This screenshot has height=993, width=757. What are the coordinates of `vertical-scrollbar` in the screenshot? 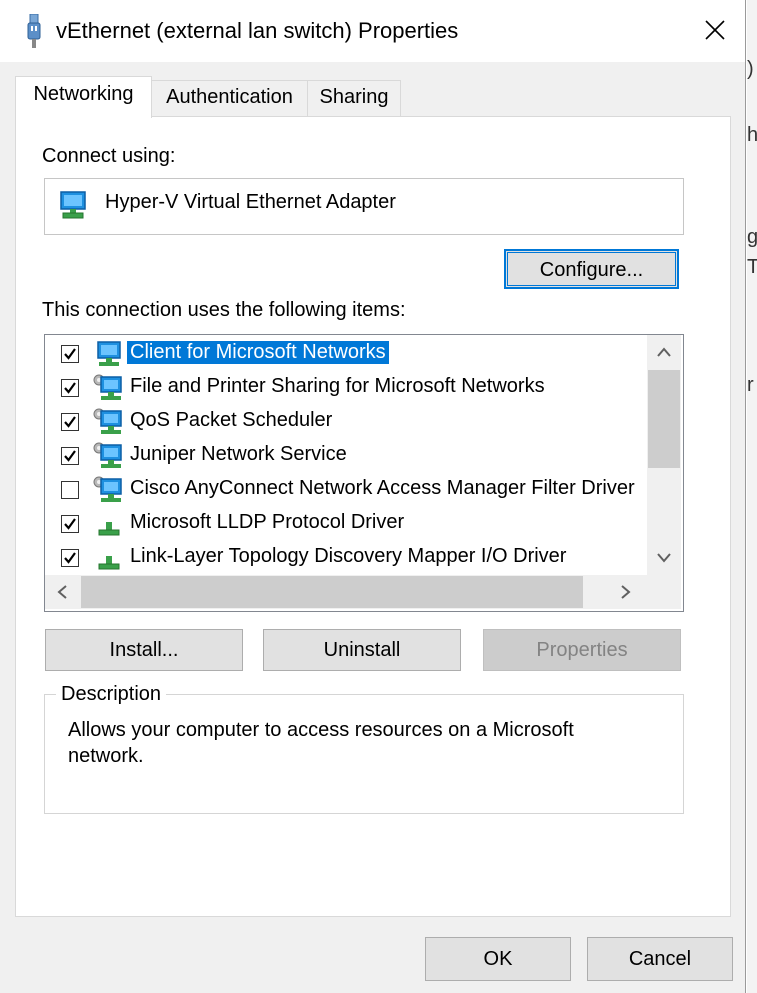 It's located at (664, 455).